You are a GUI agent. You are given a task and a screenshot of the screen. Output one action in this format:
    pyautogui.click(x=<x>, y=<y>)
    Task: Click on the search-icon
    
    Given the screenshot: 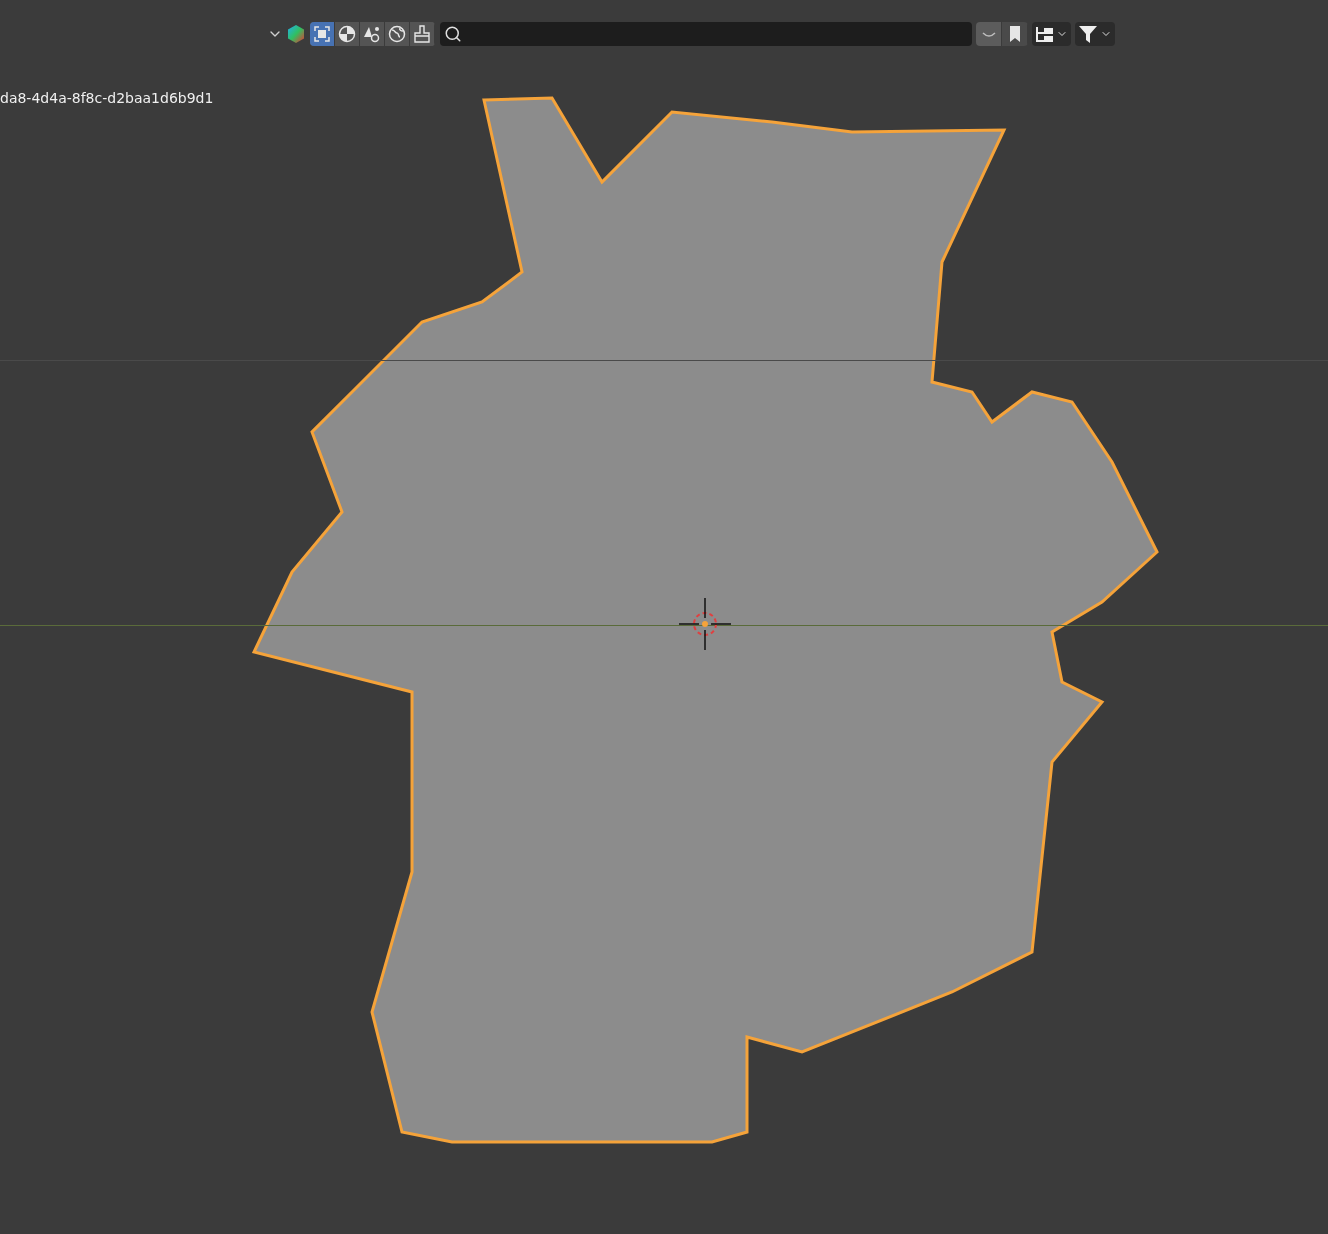 What is the action you would take?
    pyautogui.click(x=453, y=34)
    